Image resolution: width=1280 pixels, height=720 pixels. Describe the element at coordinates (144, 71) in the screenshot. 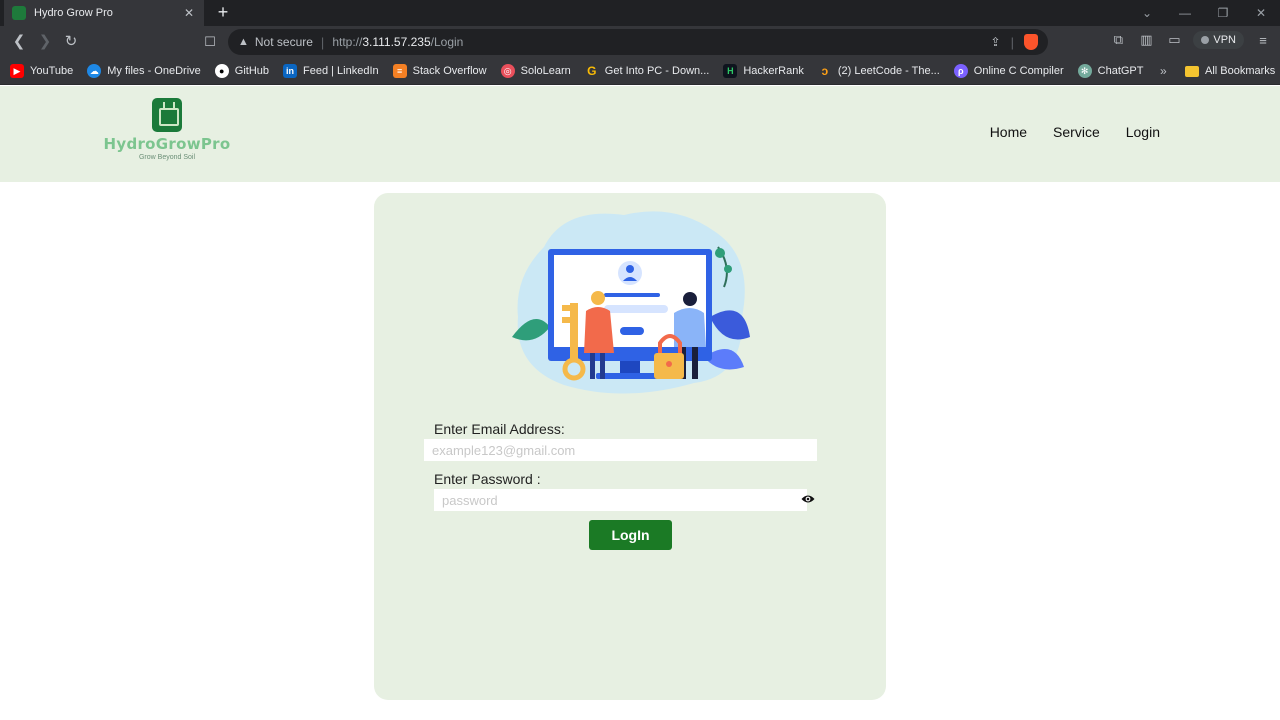

I see `bookmark-onedrive: ☁ My files - OneDrive` at that location.